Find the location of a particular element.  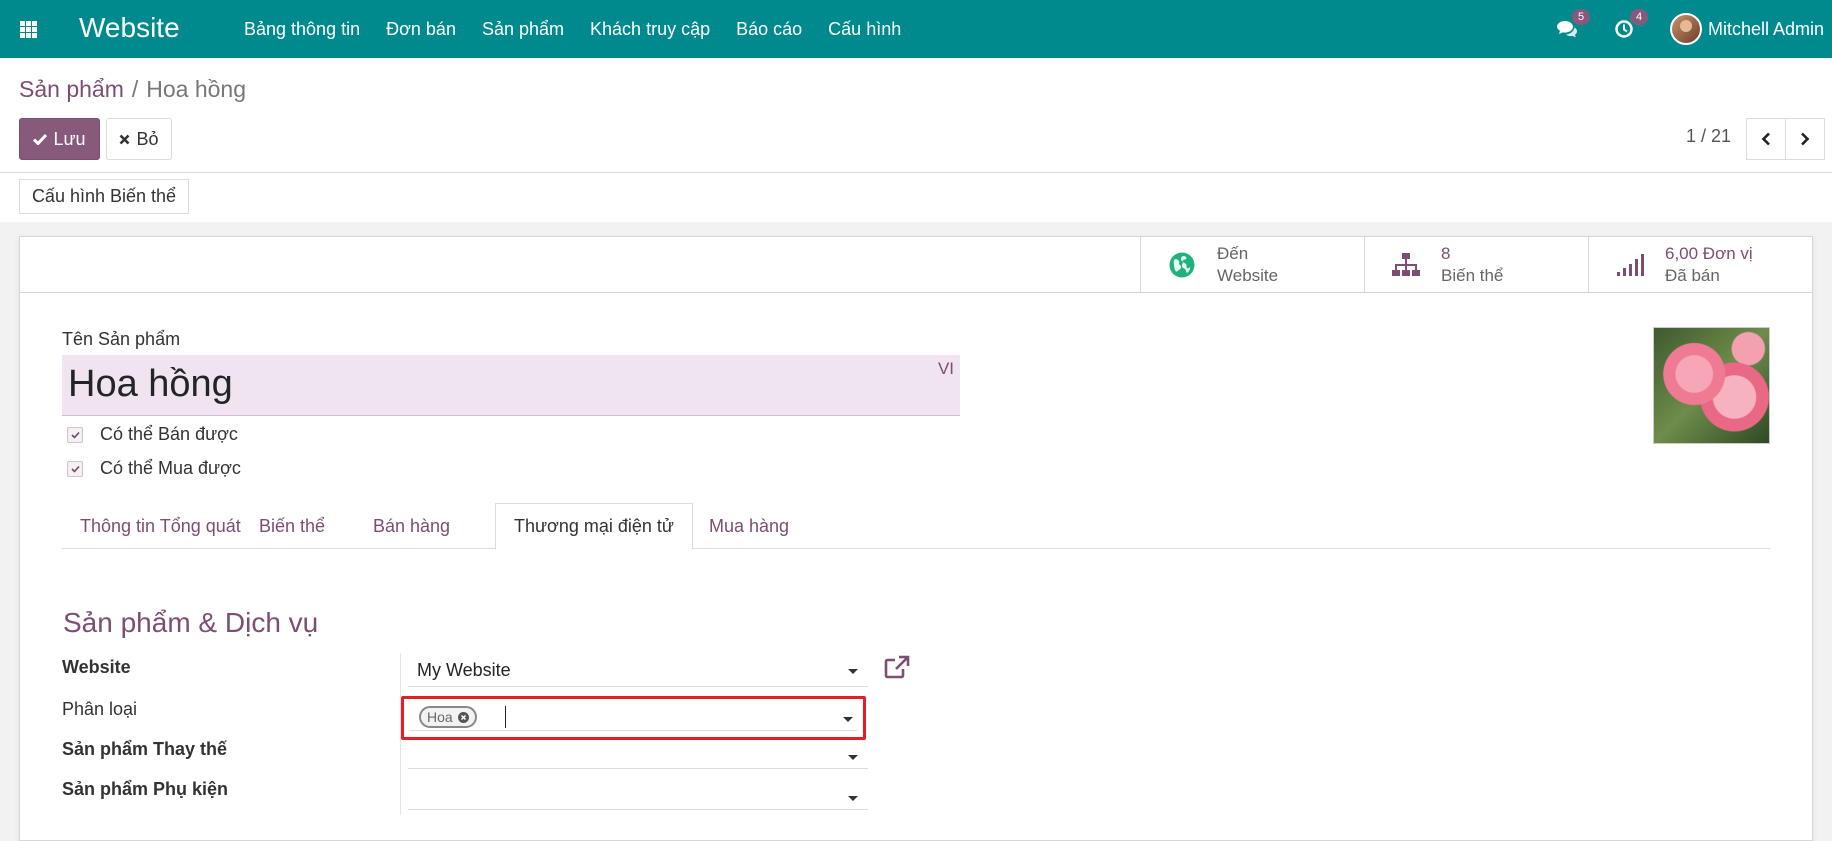

accessory-products-input is located at coordinates (638, 794).